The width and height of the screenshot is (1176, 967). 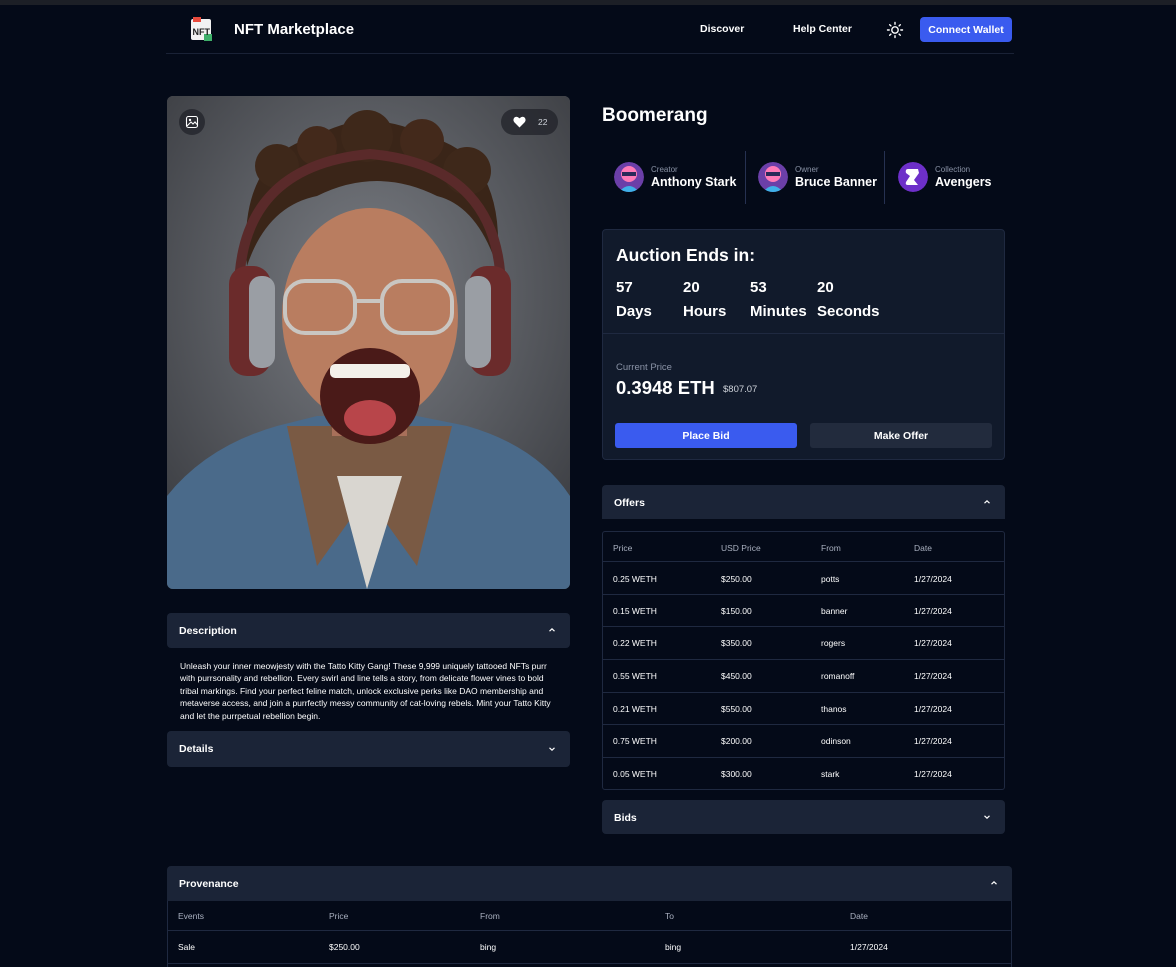 What do you see at coordinates (635, 774) in the screenshot?
I see `offer-price: 0.05 WETH` at bounding box center [635, 774].